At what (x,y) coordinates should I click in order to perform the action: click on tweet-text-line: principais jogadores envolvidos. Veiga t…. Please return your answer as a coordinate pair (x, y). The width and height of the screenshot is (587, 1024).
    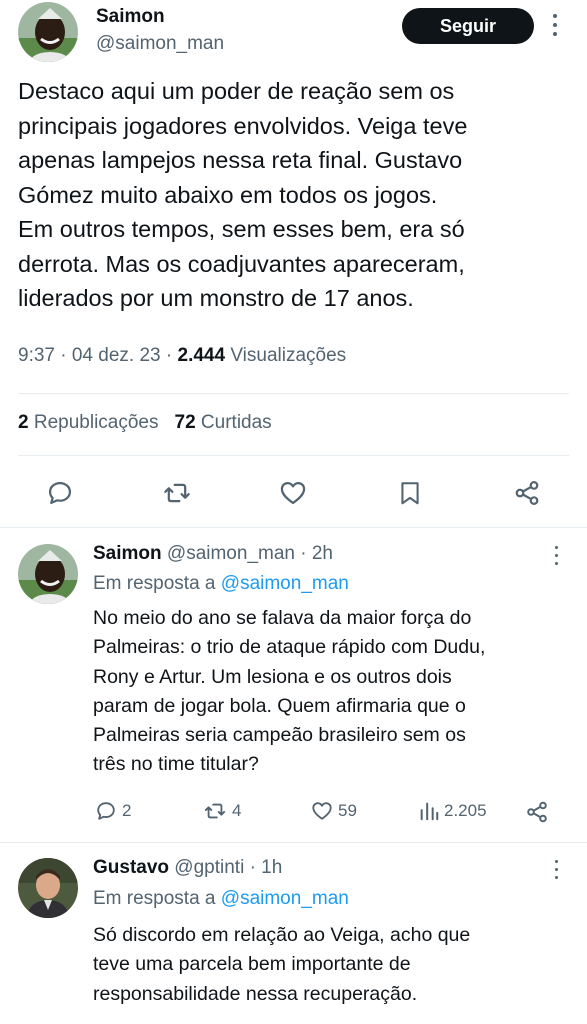
    Looking at the image, I should click on (243, 125).